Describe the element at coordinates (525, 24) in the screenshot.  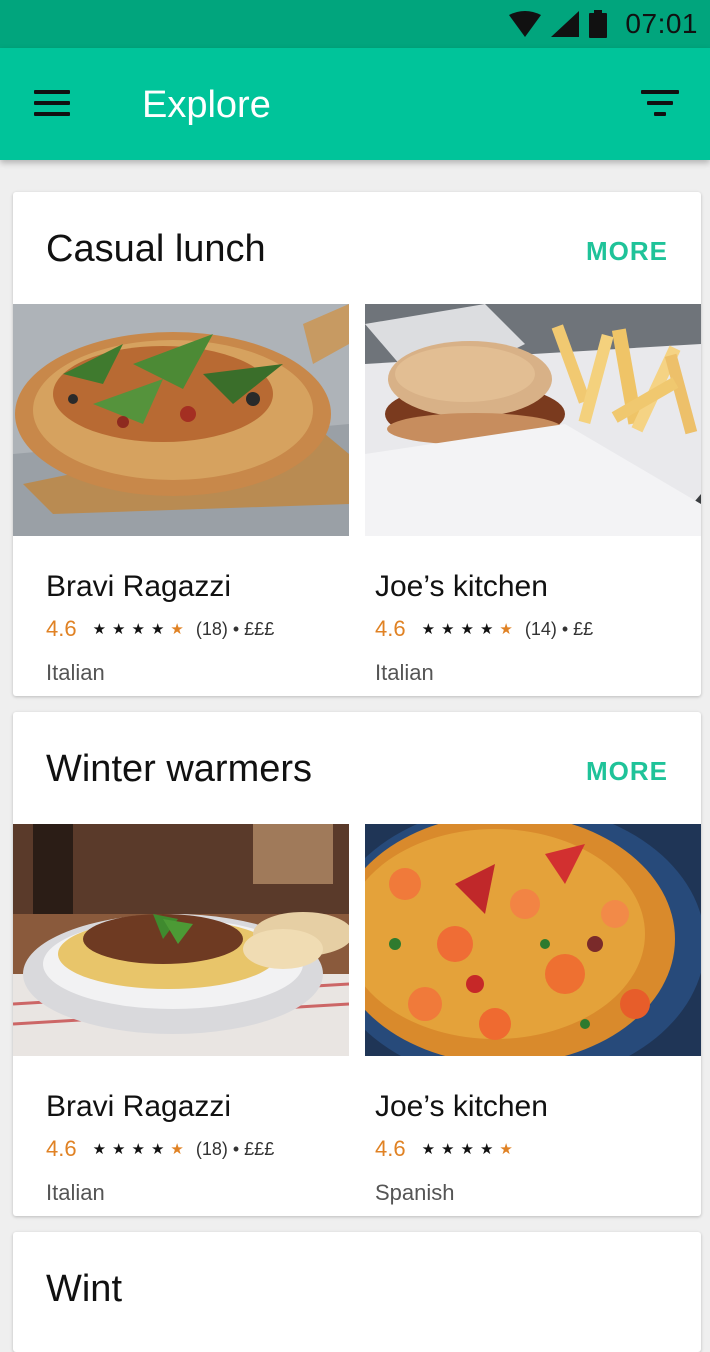
I see `wifi-icon` at that location.